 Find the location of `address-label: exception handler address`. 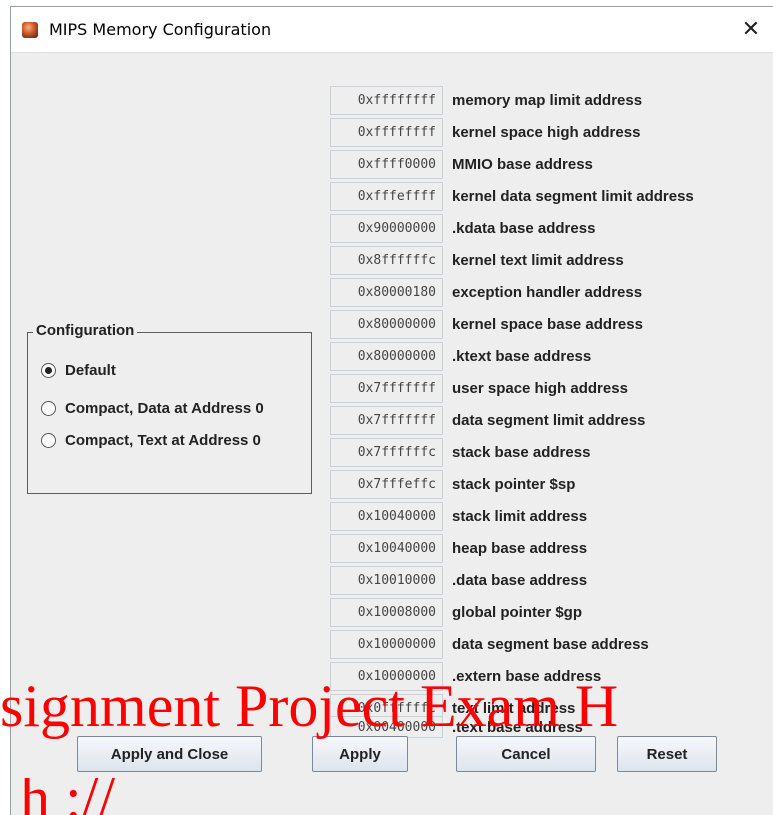

address-label: exception handler address is located at coordinates (547, 292).